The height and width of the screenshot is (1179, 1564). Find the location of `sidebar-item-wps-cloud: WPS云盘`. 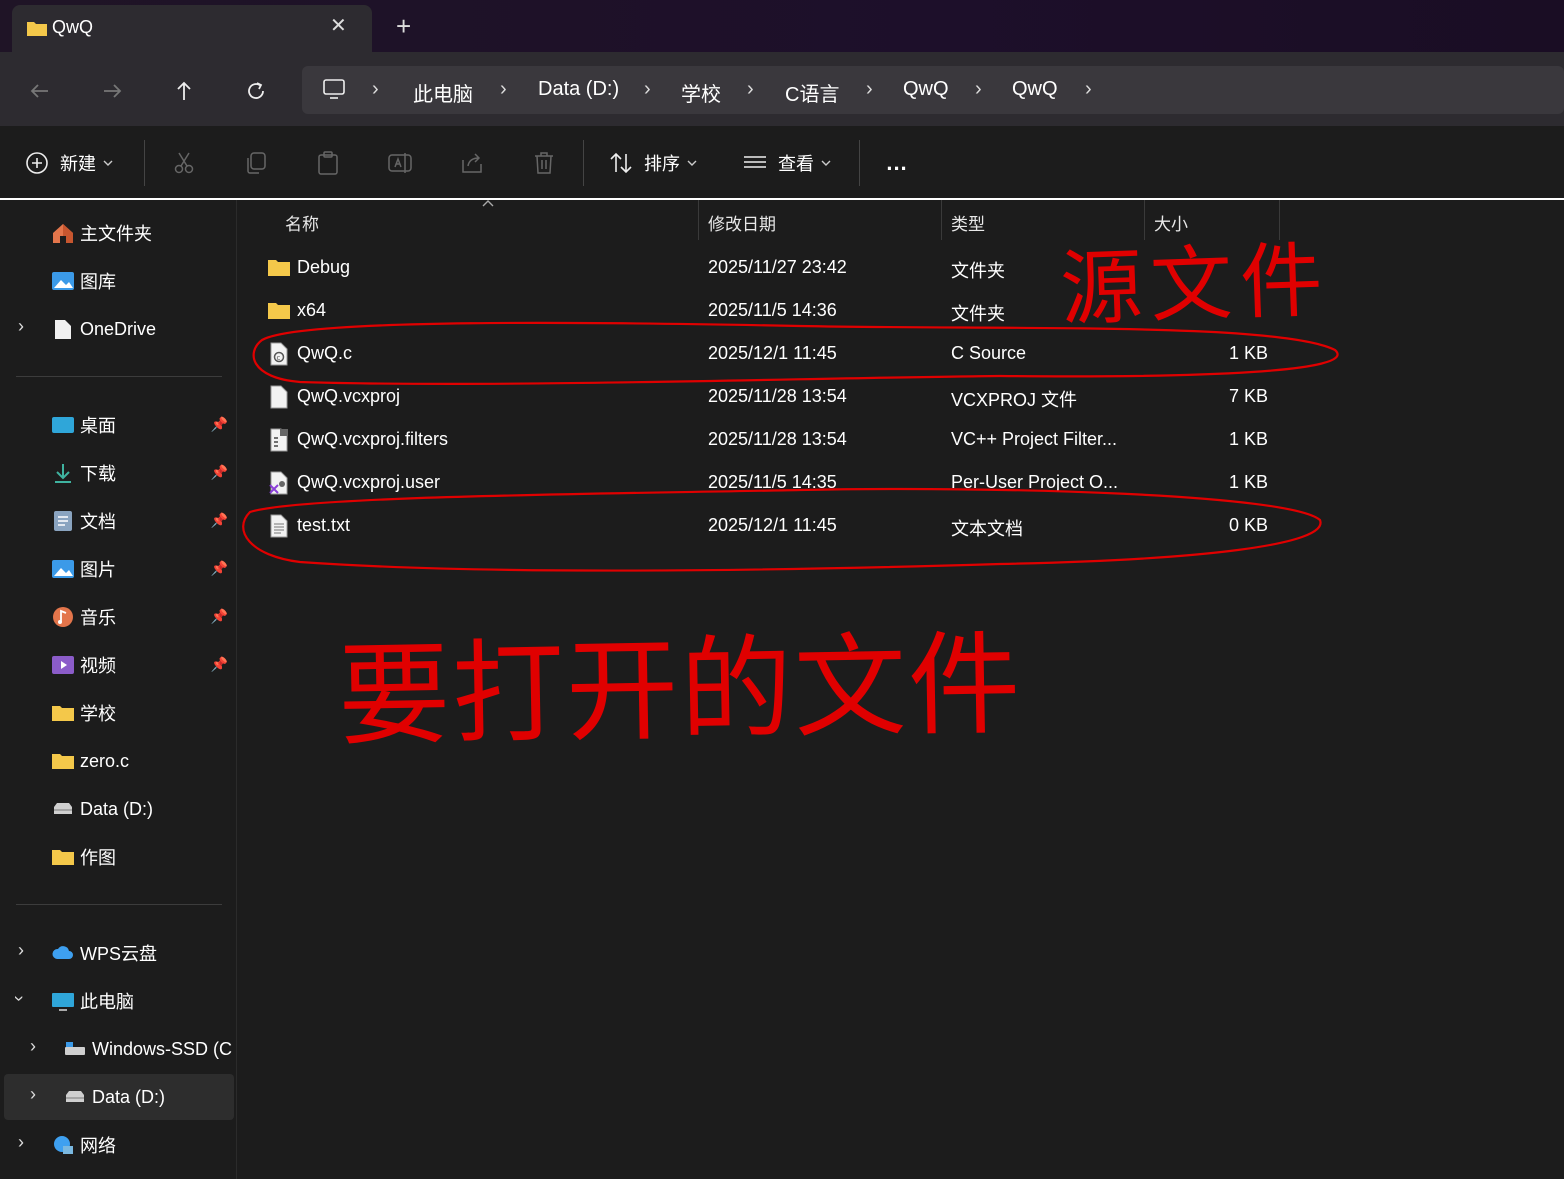

sidebar-item-wps-cloud: WPS云盘 is located at coordinates (103, 953).